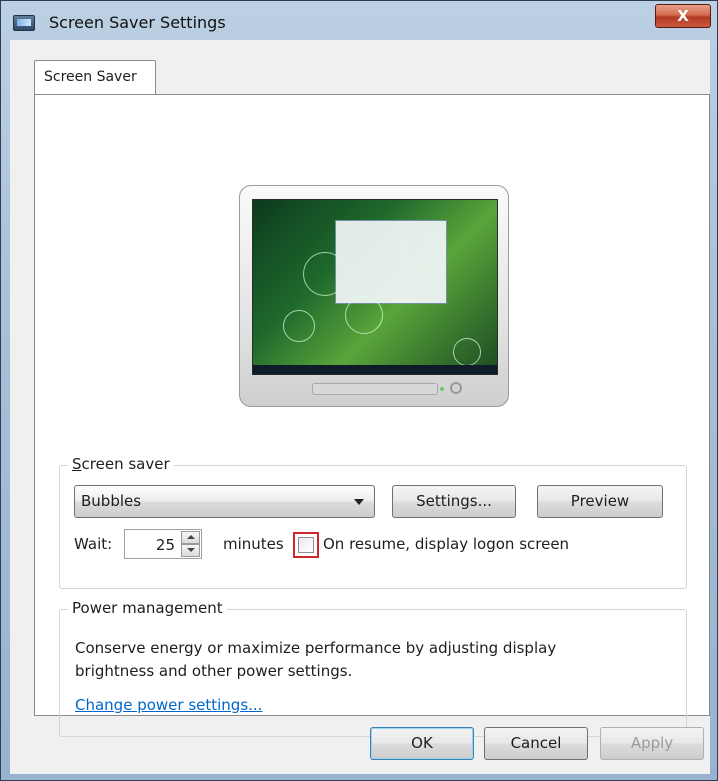  Describe the element at coordinates (446, 544) in the screenshot. I see `resume-checkbox-label: On resume, display logon screen` at that location.